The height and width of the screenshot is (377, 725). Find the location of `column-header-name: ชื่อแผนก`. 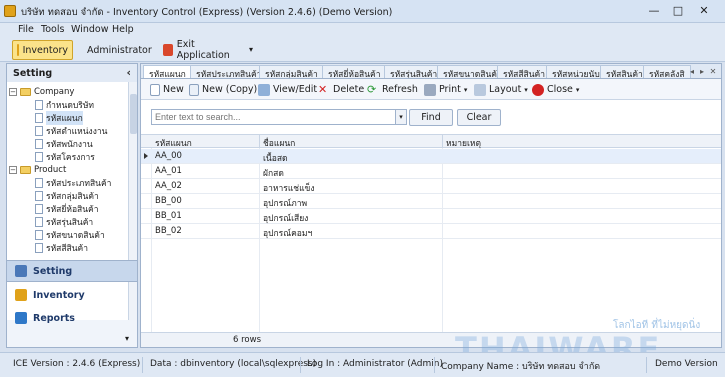

column-header-name: ชื่อแผนก is located at coordinates (279, 143).